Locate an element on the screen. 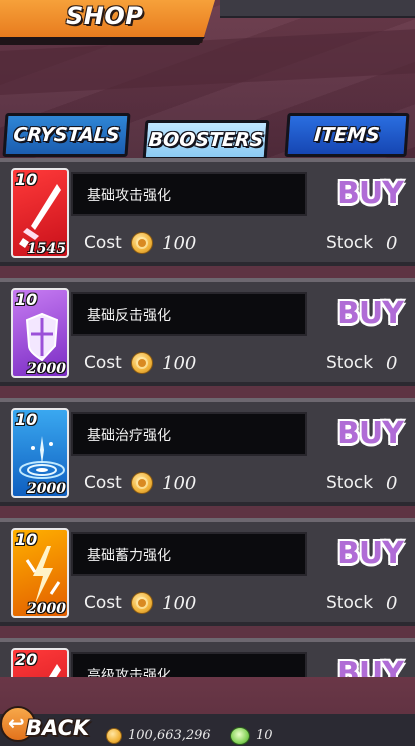 Image resolution: width=415 pixels, height=746 pixels. gold-amount: 100,663,296 is located at coordinates (169, 735).